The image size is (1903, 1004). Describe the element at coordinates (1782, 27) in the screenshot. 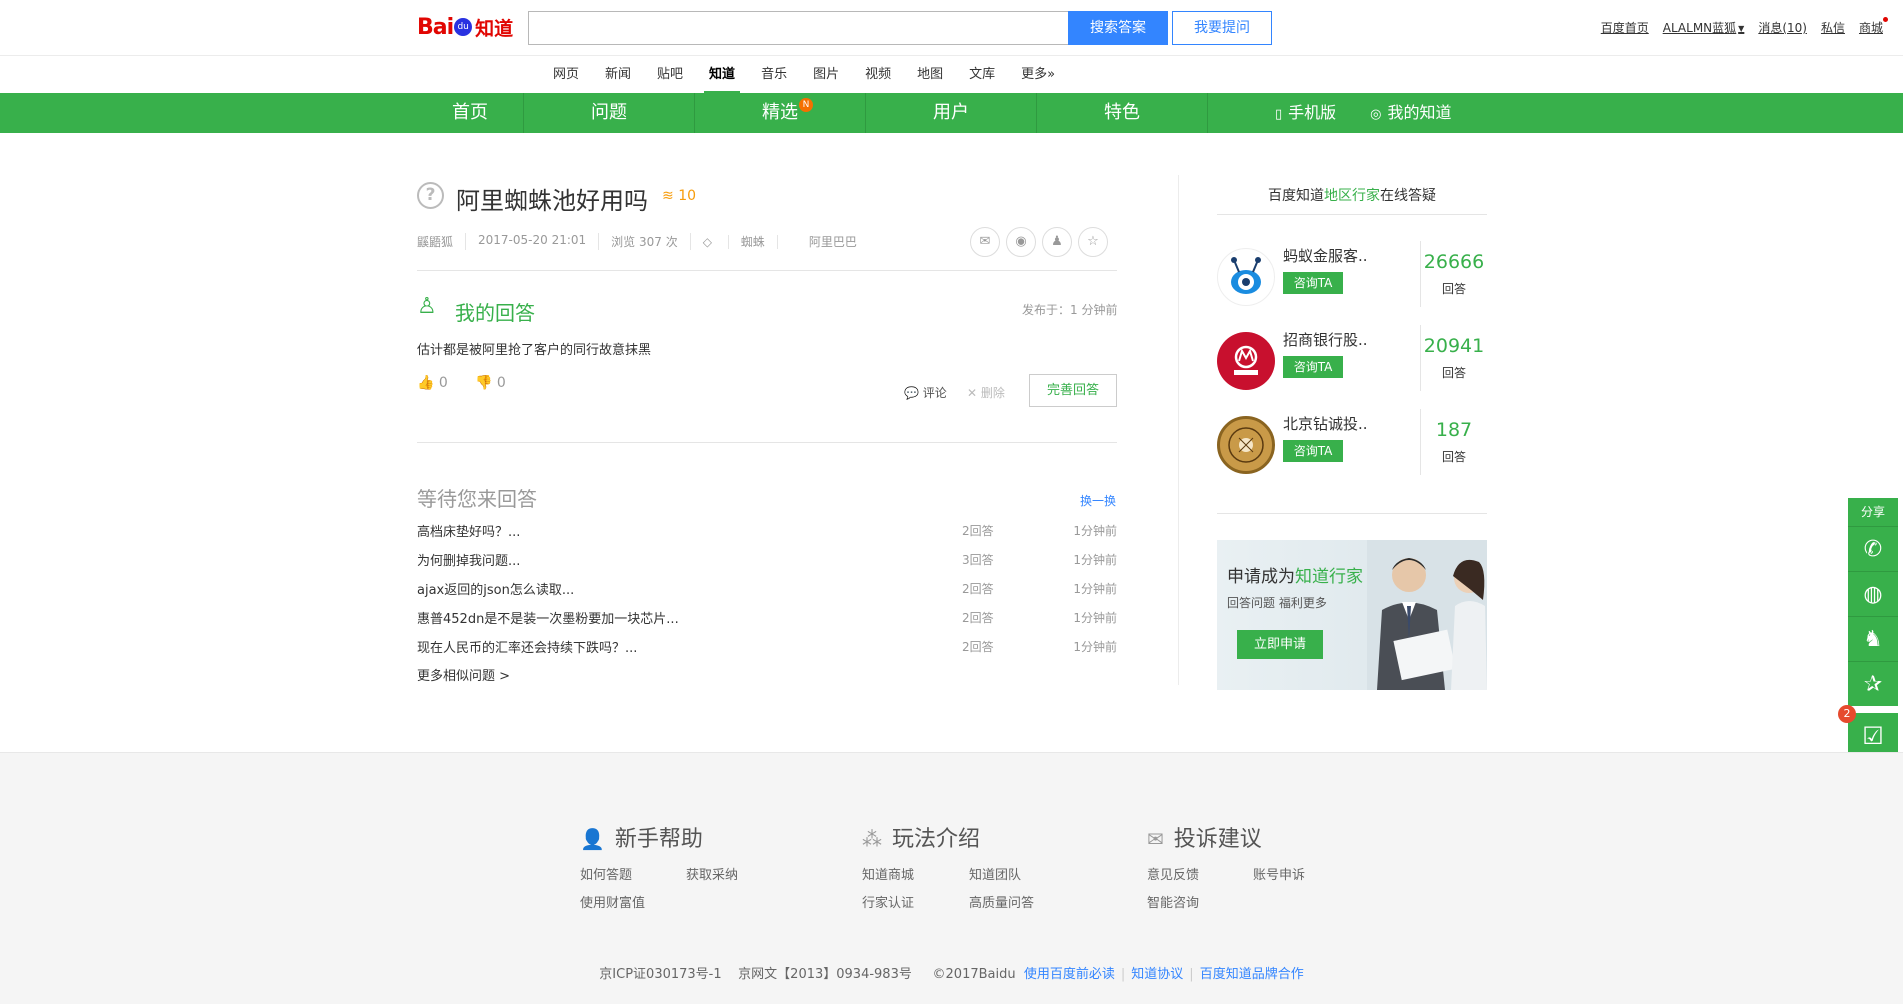

I see `link-messages: 消息(10)` at that location.